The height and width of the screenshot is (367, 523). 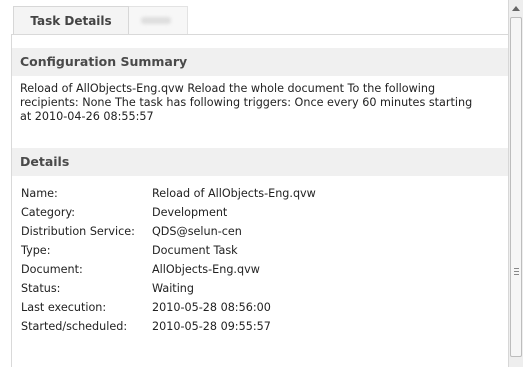 I want to click on details-key: Last execution:, so click(x=64, y=307).